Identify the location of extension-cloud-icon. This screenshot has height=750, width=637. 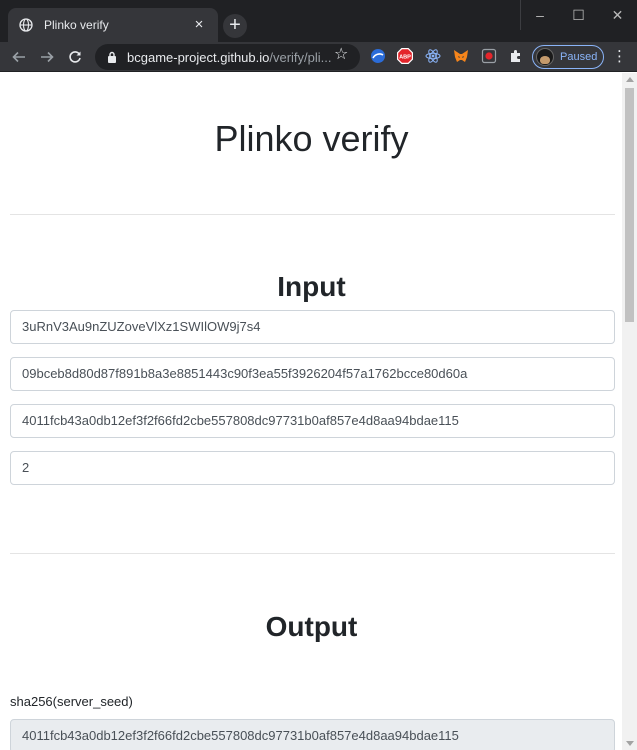
(378, 56).